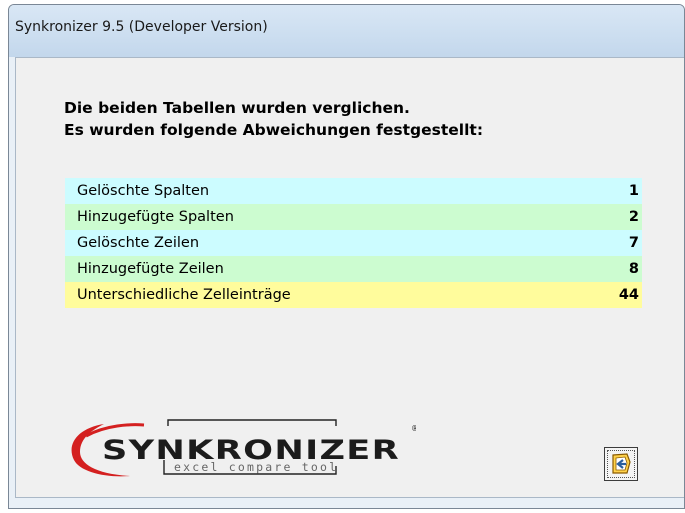  Describe the element at coordinates (143, 191) in the screenshot. I see `result-label: Gelöschte Spalten` at that location.